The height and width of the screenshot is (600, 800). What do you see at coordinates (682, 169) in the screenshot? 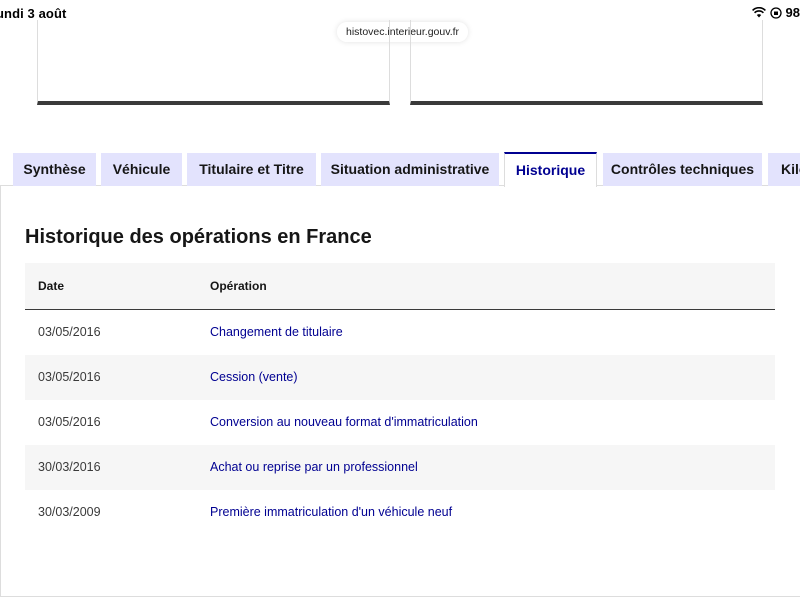
I see `tab-controles-techniques: Contrôles techniques` at bounding box center [682, 169].